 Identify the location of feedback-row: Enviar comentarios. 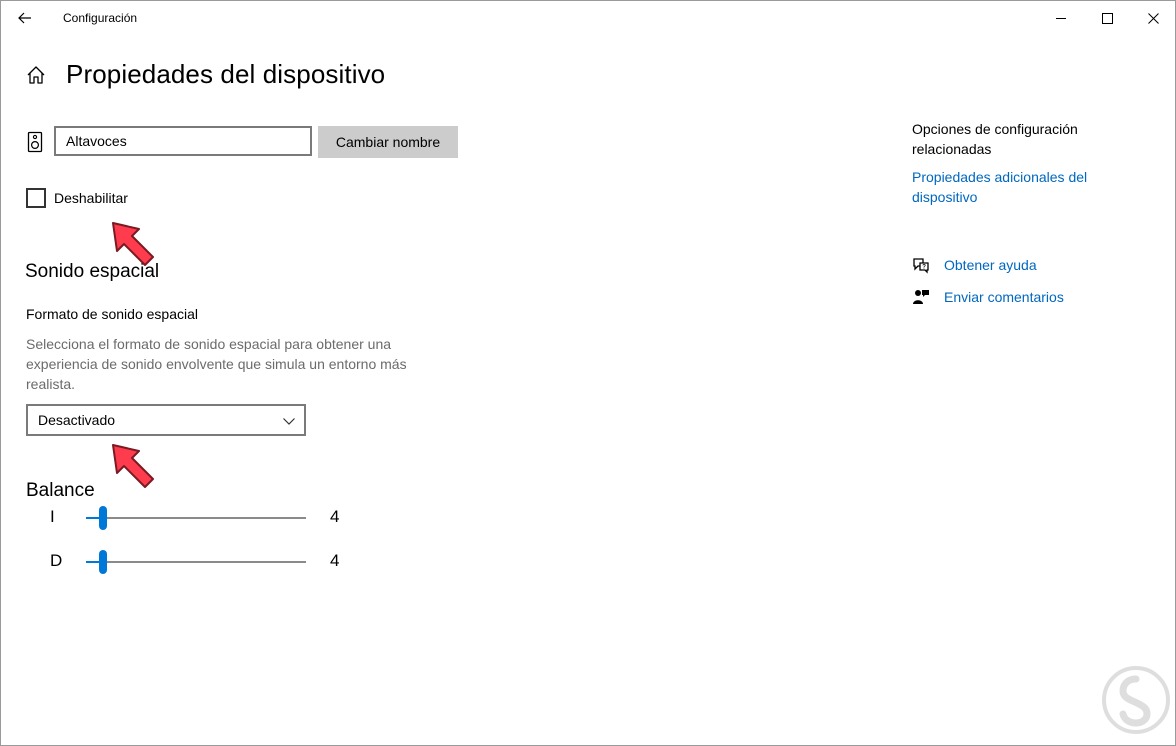
(987, 297).